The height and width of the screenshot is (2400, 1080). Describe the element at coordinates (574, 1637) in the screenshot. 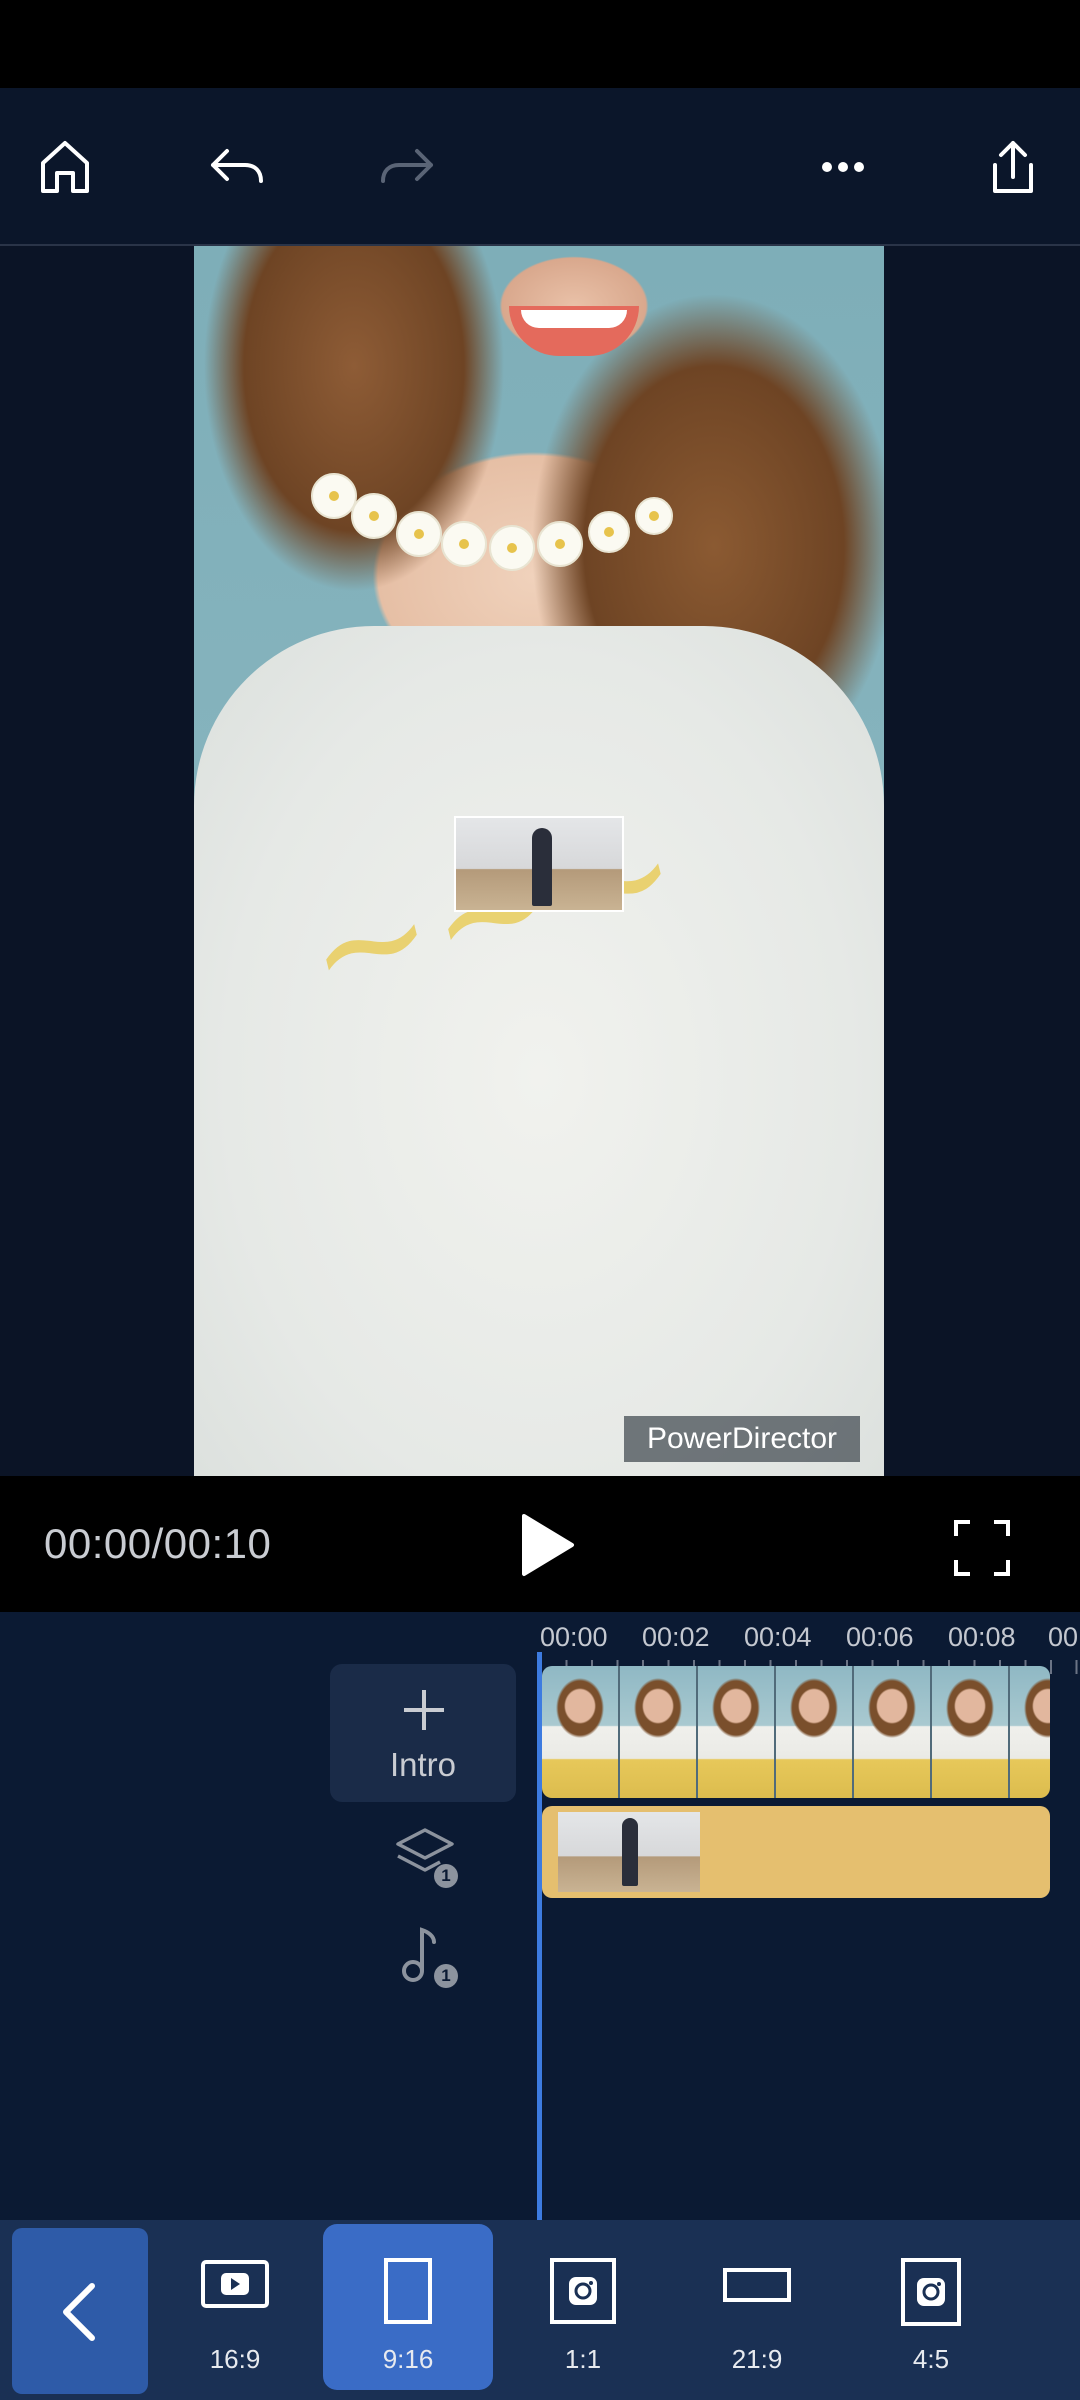

I see `ruler-label: 00:00` at that location.